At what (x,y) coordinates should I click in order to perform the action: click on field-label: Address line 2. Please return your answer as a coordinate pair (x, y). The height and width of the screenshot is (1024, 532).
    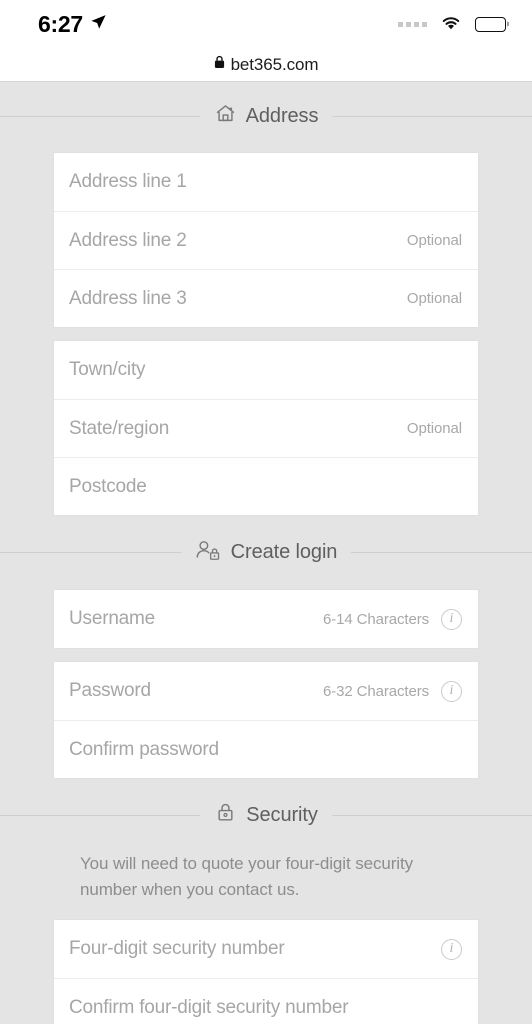
    Looking at the image, I should click on (128, 240).